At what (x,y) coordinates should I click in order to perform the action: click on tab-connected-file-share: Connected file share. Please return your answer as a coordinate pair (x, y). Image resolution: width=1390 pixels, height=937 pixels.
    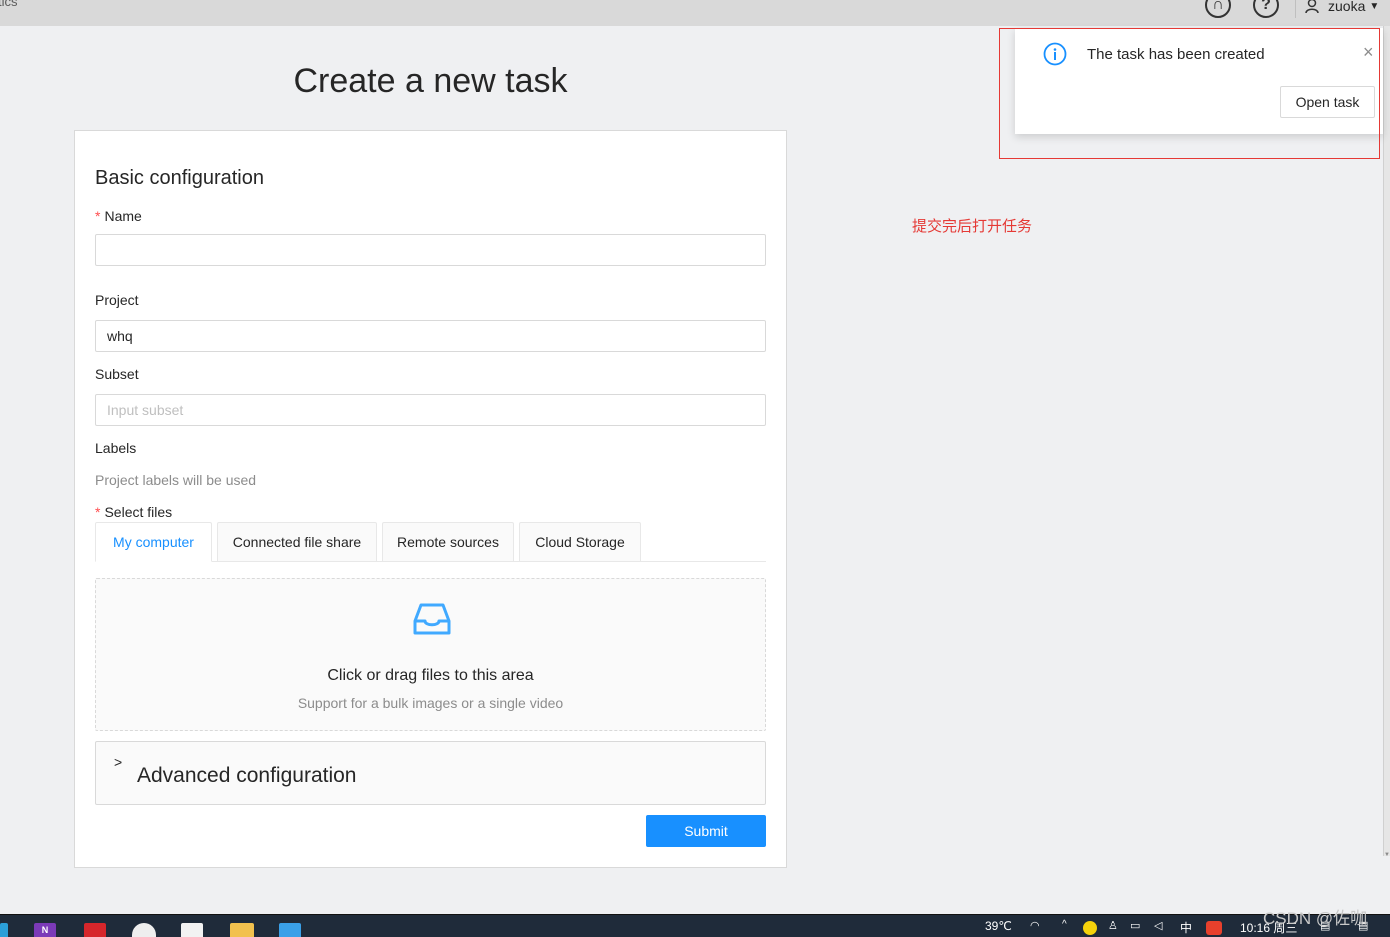
    Looking at the image, I should click on (297, 542).